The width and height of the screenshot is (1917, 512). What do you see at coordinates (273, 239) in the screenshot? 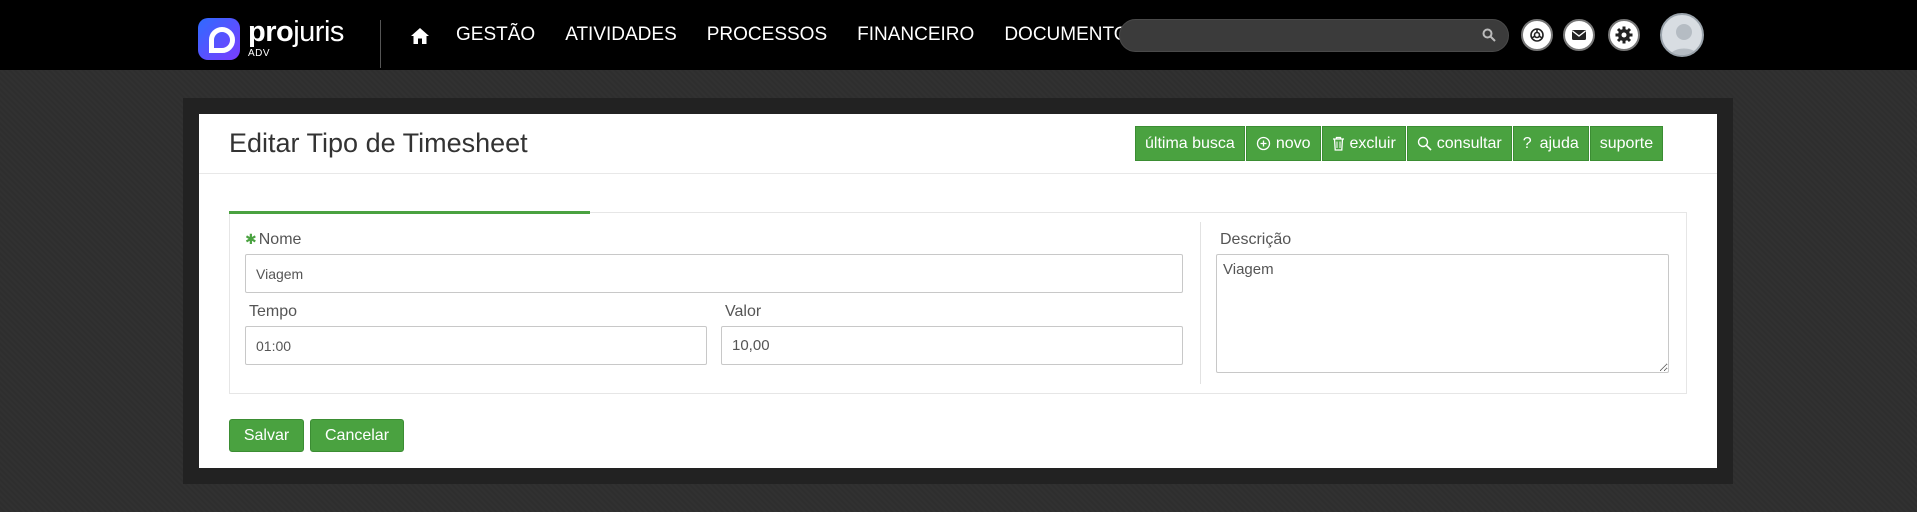
I see `nome-label: ✱ Nome` at bounding box center [273, 239].